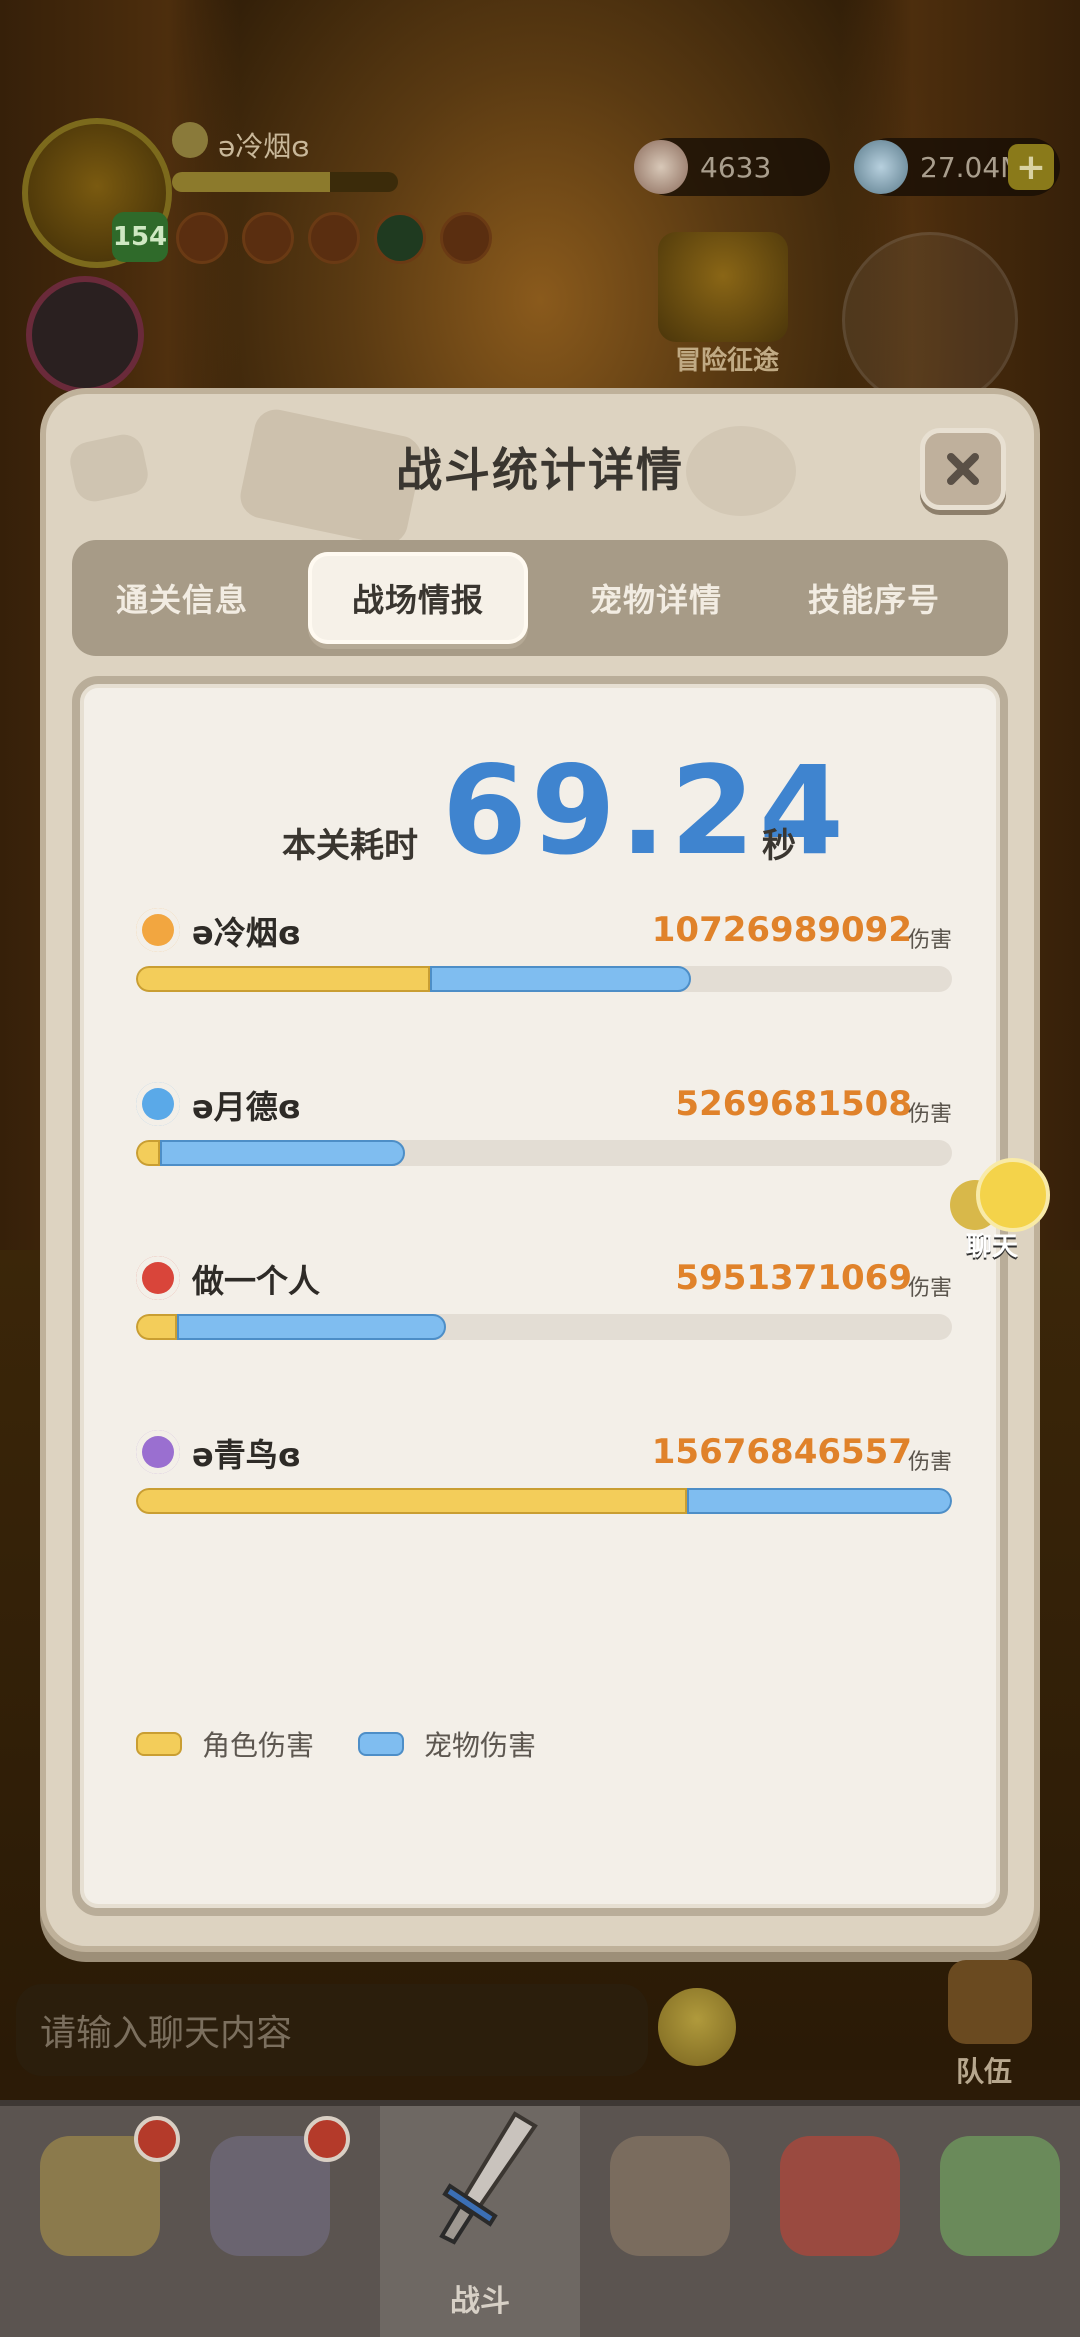 This screenshot has height=2337, width=1080. Describe the element at coordinates (697, 2027) in the screenshot. I see `emoji-button` at that location.